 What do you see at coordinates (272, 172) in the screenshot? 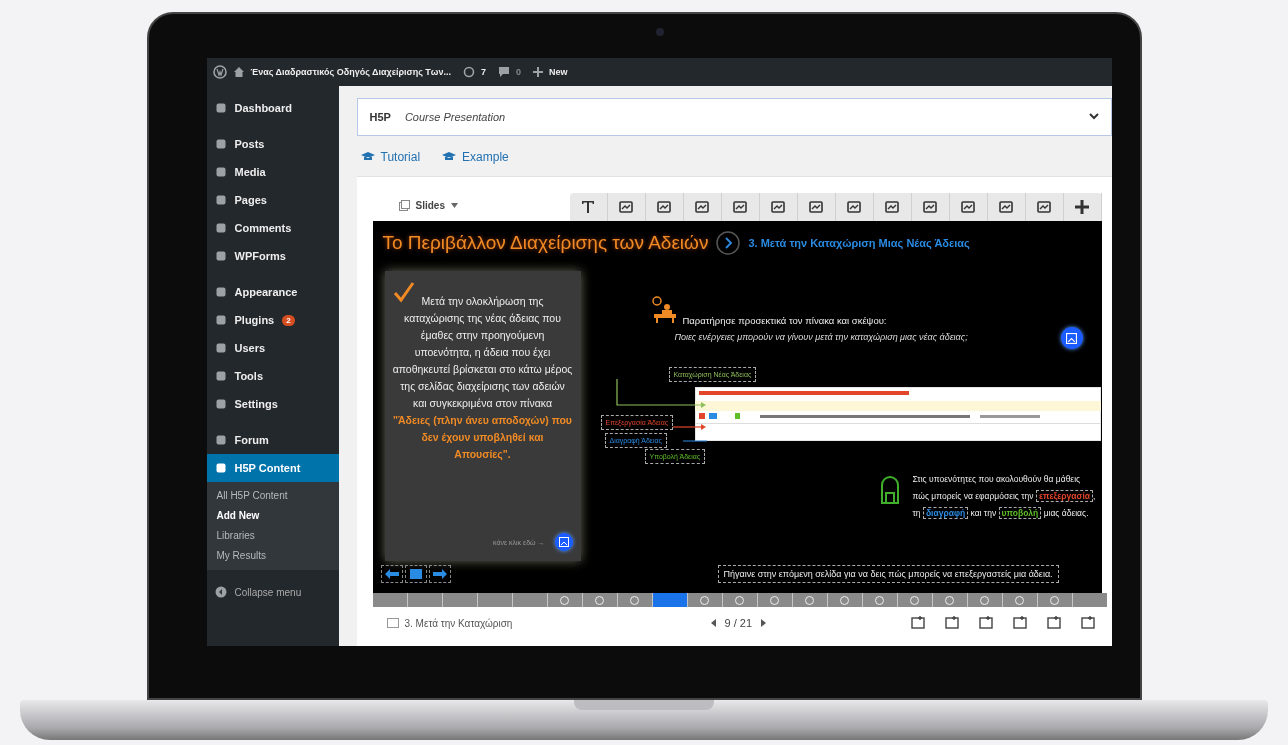
I see `sidebar-item: Media` at bounding box center [272, 172].